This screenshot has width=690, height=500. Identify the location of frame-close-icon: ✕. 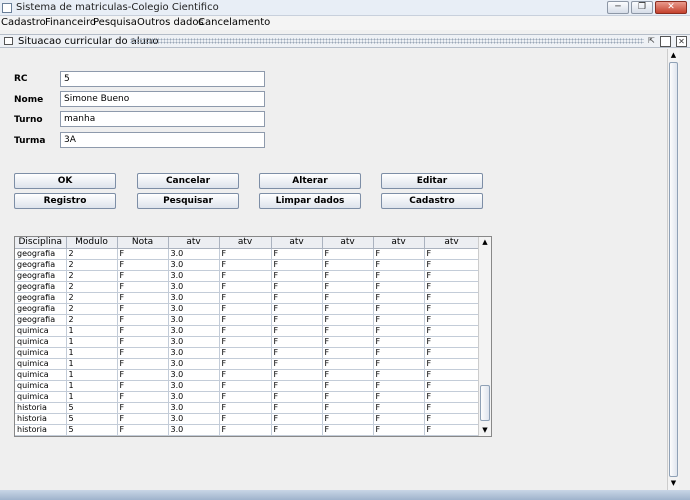
(681, 41).